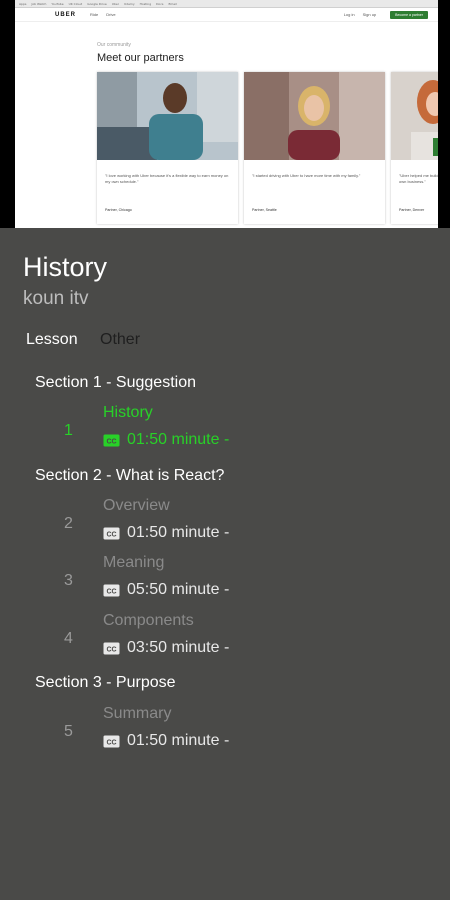  What do you see at coordinates (136, 505) in the screenshot?
I see `lesson-name: Overview` at bounding box center [136, 505].